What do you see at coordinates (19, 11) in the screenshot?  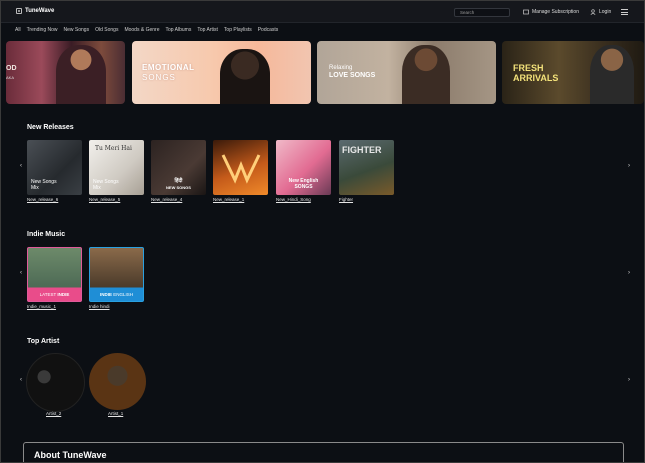 I see `logo-icon` at bounding box center [19, 11].